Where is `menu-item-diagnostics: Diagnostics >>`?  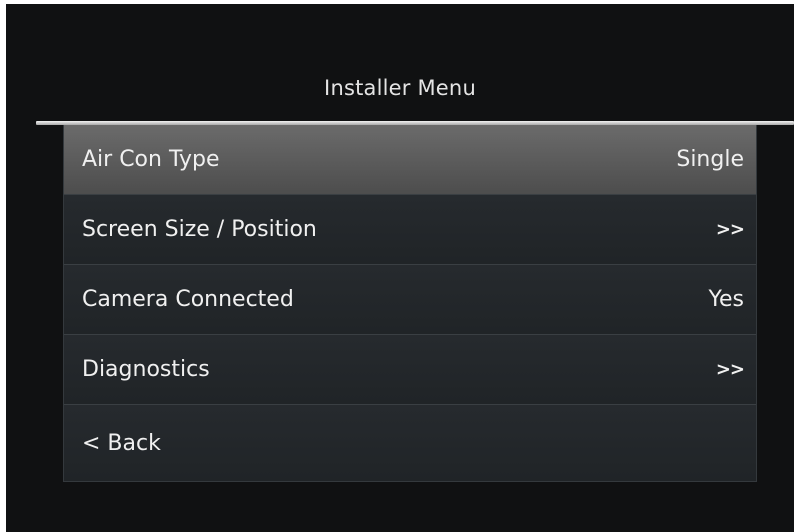 menu-item-diagnostics: Diagnostics >> is located at coordinates (410, 370).